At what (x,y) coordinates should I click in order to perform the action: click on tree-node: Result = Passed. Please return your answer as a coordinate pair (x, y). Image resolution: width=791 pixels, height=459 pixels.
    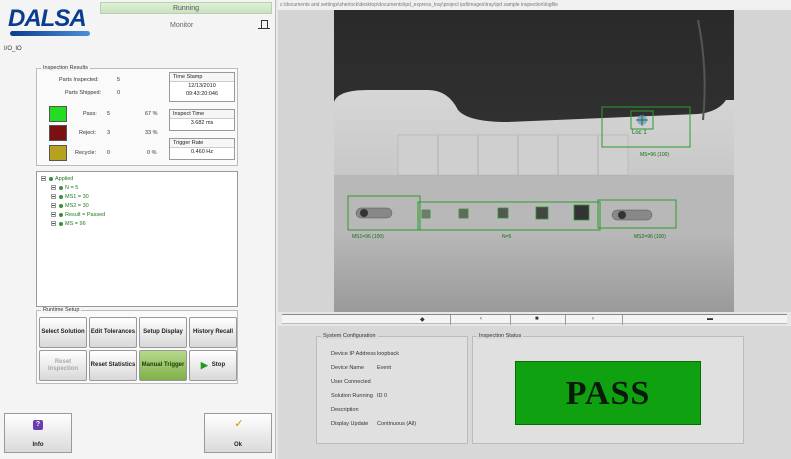
    Looking at the image, I should click on (78, 215).